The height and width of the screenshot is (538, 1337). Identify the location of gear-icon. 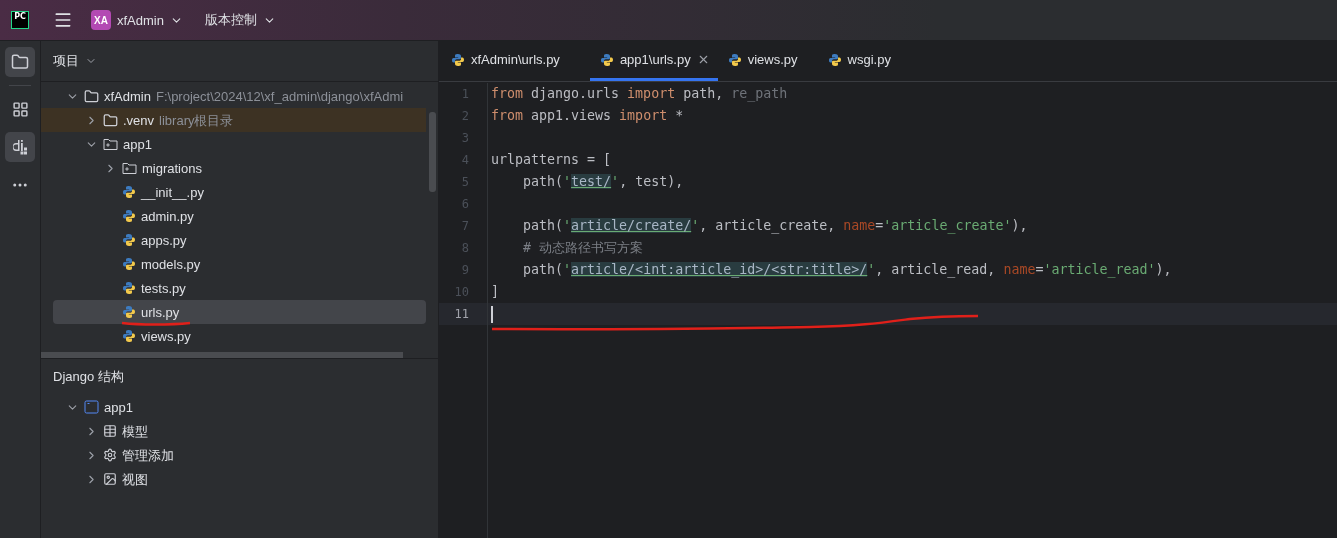
(110, 455).